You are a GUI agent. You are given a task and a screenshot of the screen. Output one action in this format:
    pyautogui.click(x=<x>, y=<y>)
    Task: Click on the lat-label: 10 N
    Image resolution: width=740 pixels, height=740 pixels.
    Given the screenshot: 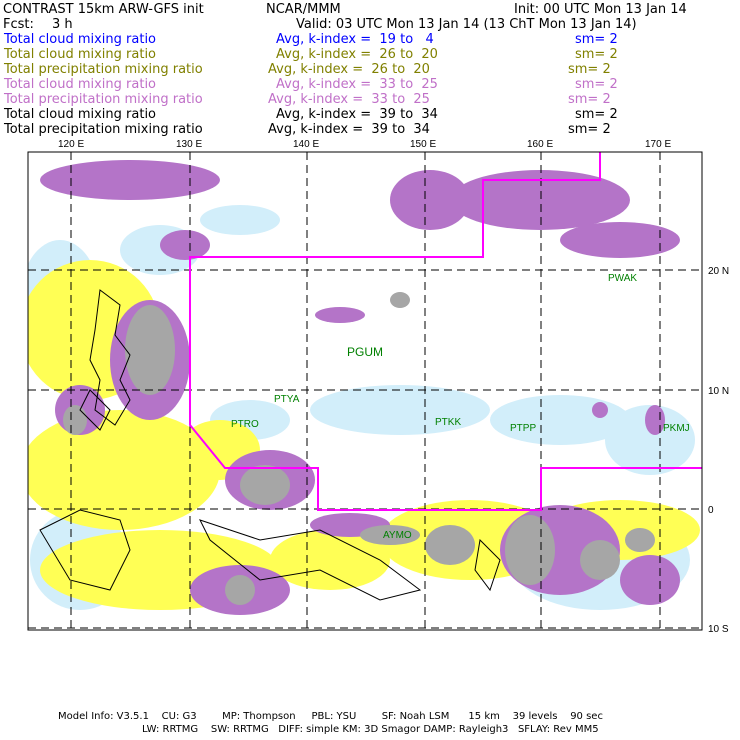 What is the action you would take?
    pyautogui.click(x=718, y=391)
    